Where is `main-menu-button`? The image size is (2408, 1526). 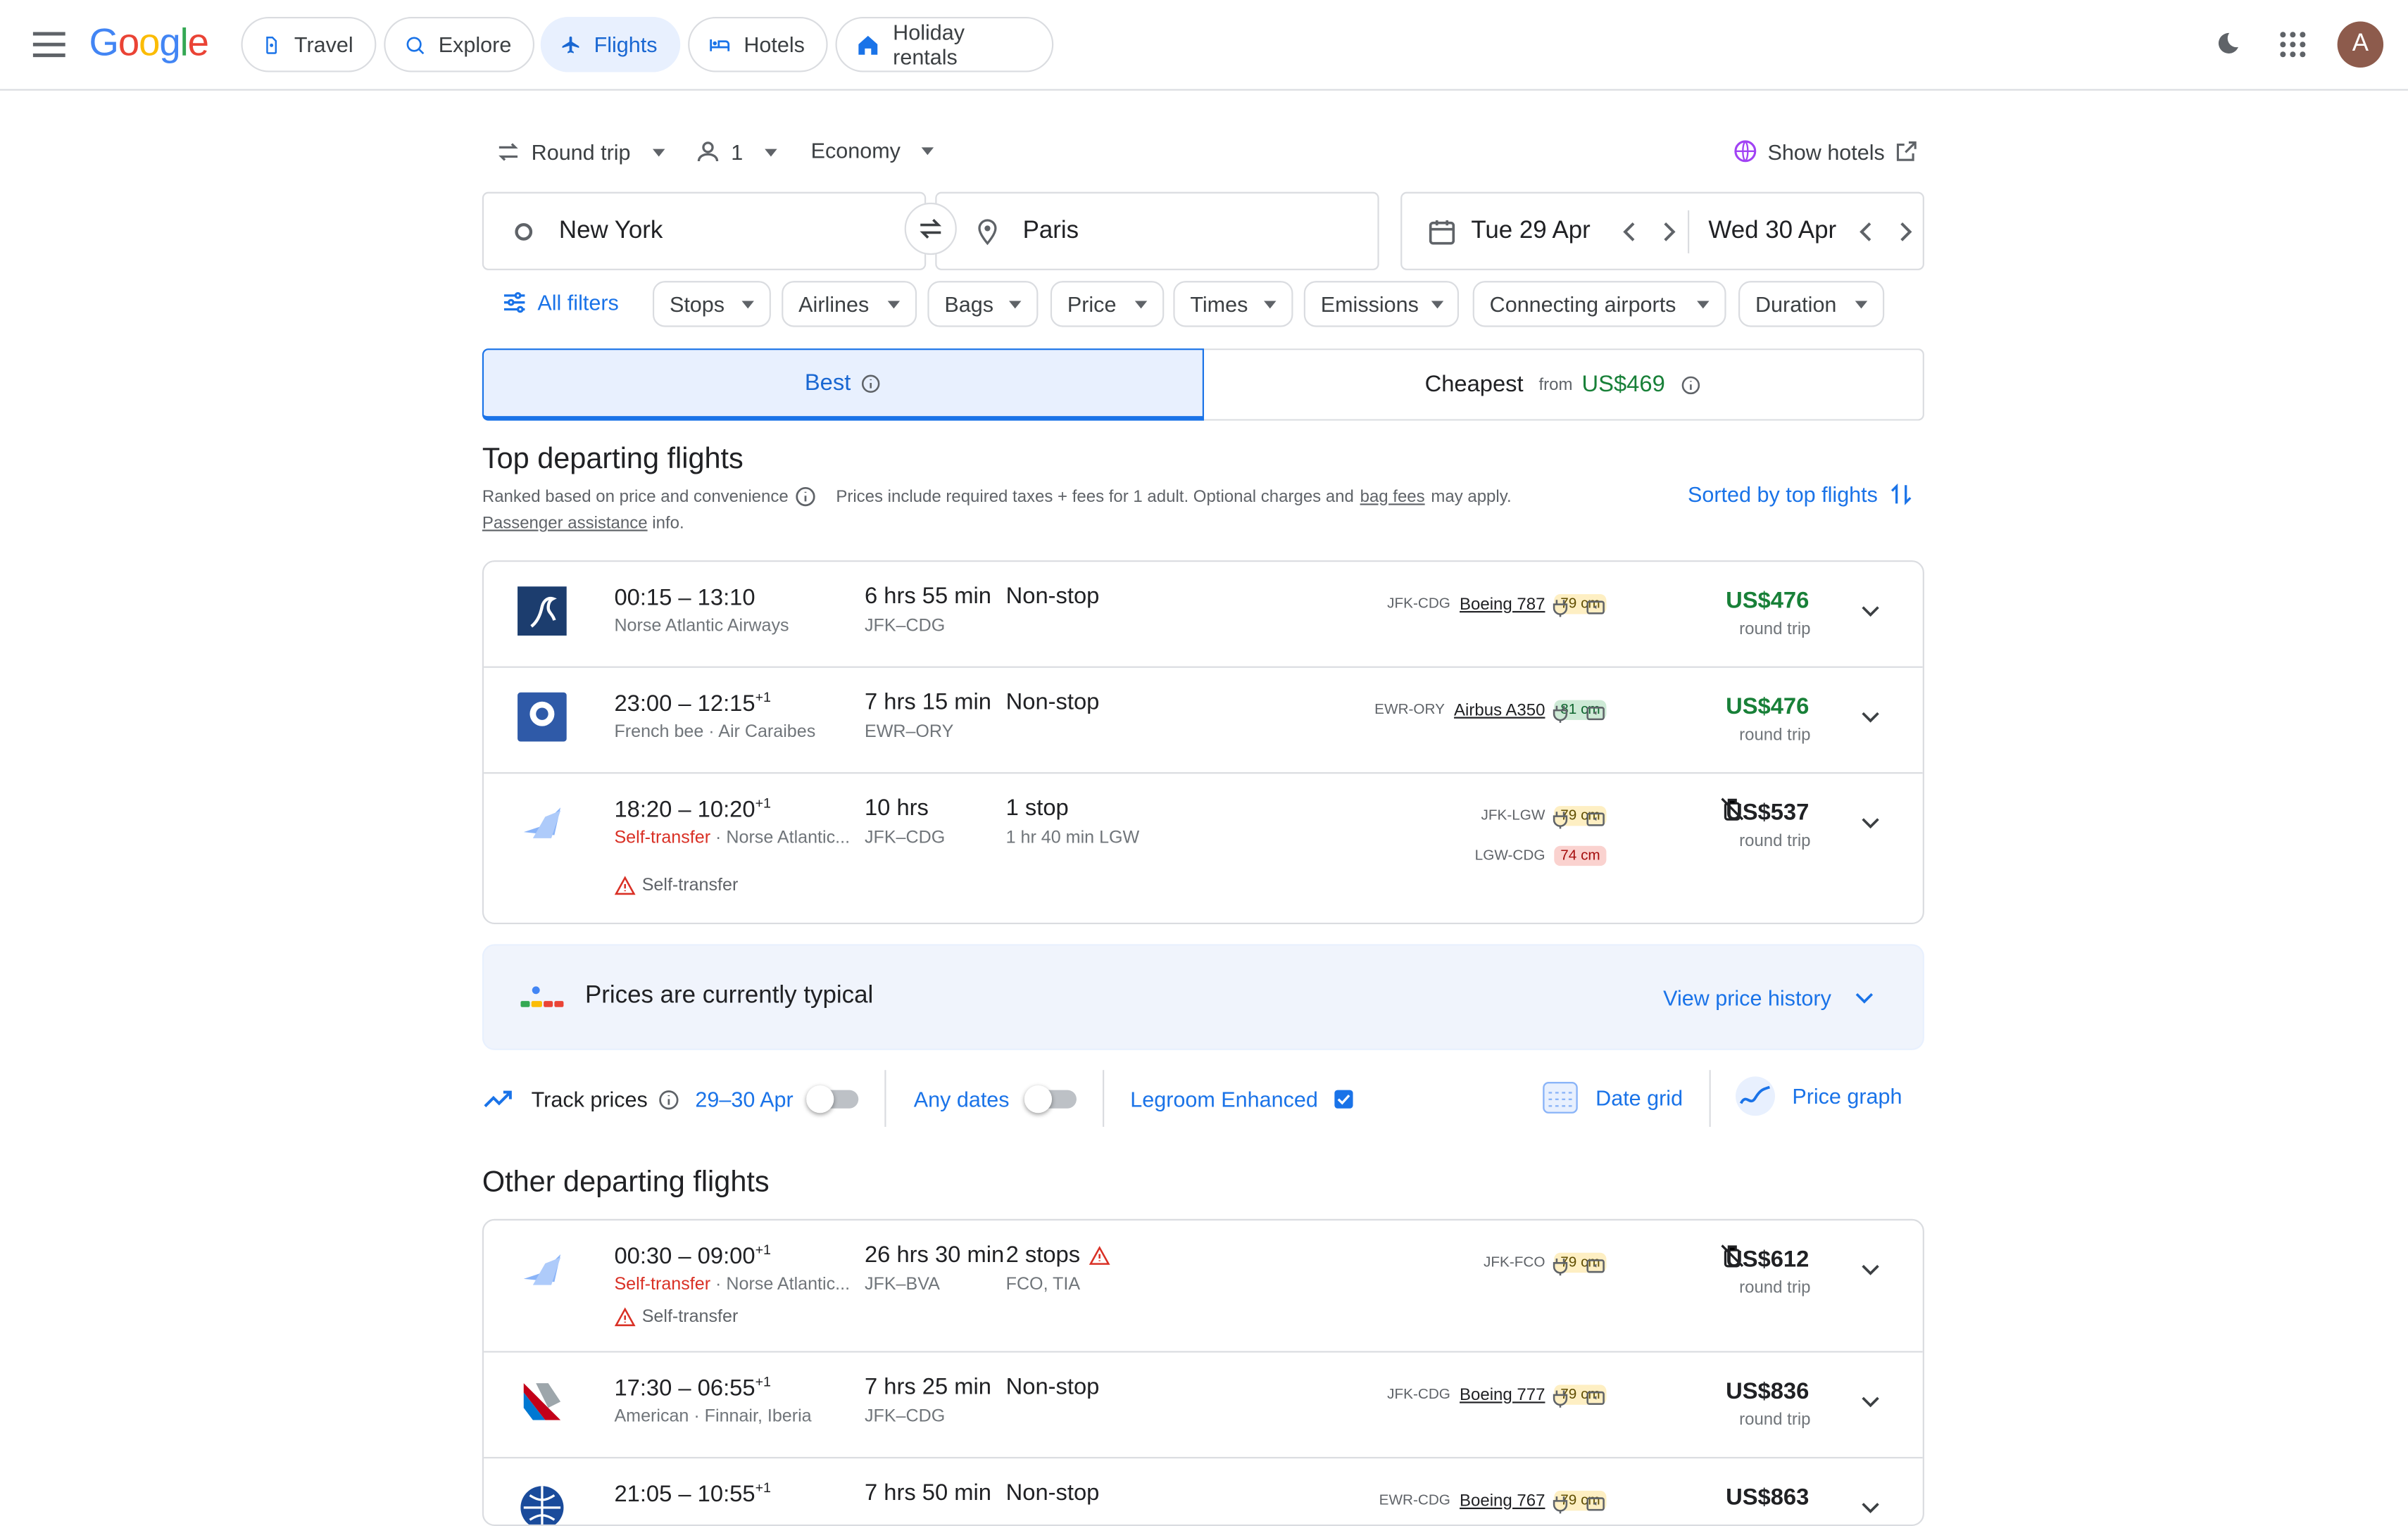
main-menu-button is located at coordinates (48, 44).